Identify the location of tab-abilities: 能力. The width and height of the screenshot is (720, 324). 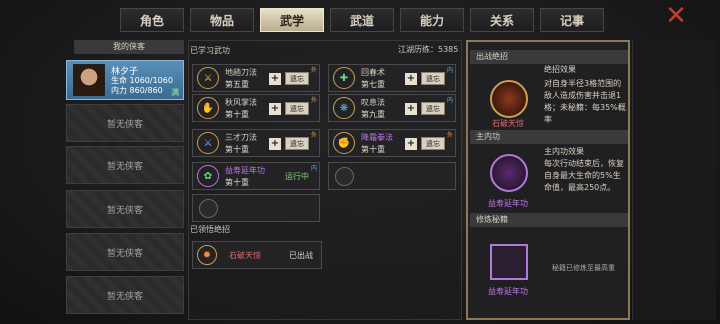
(432, 20).